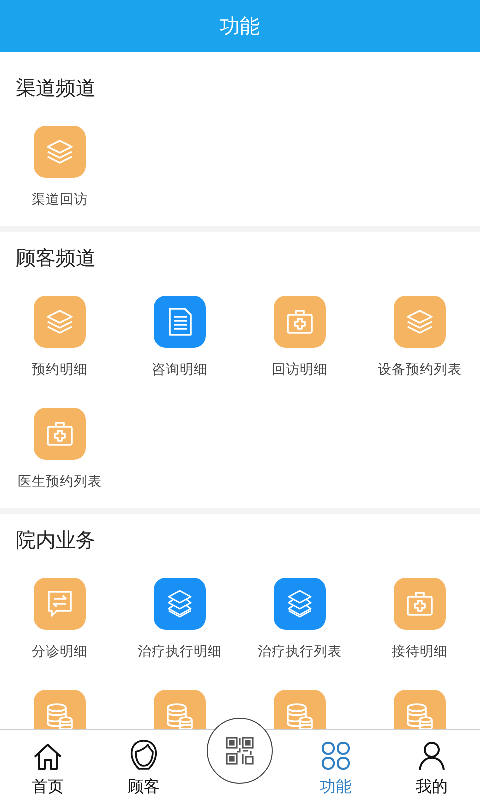 Image resolution: width=480 pixels, height=800 pixels. What do you see at coordinates (432, 756) in the screenshot?
I see `user-icon` at bounding box center [432, 756].